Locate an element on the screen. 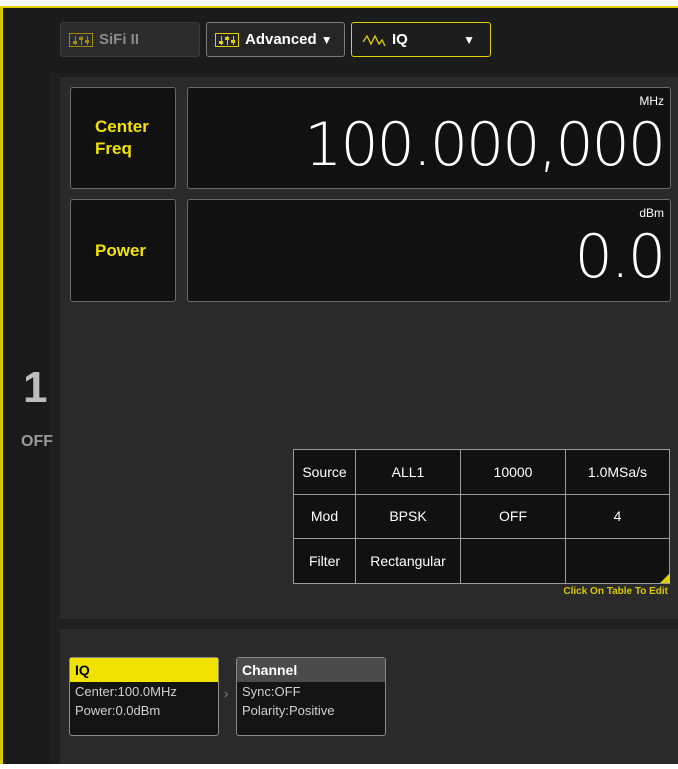 Image resolution: width=678 pixels, height=769 pixels. tab-advanced-label: Advanced is located at coordinates (281, 39).